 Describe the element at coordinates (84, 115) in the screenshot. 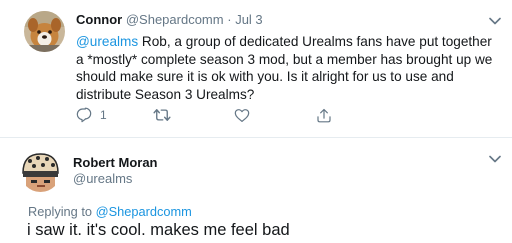

I see `reply-icon` at that location.